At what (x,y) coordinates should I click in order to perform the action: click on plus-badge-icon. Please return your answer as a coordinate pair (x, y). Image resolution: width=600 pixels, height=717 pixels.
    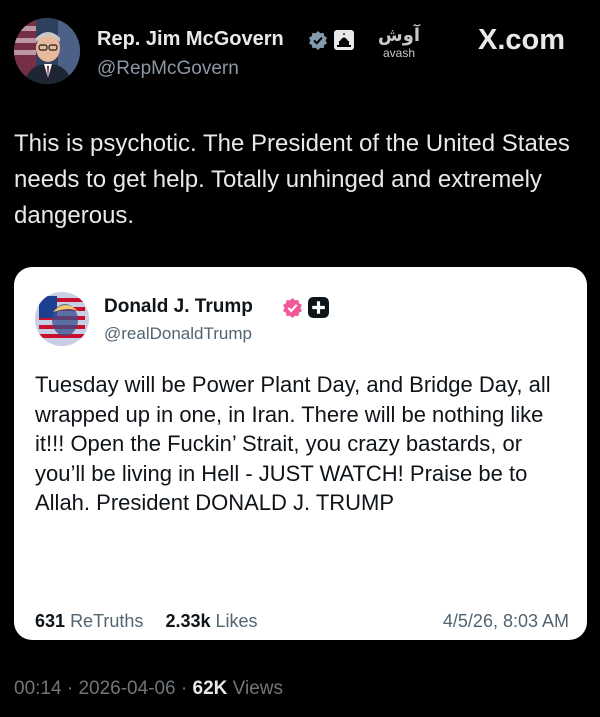
    Looking at the image, I should click on (318, 307).